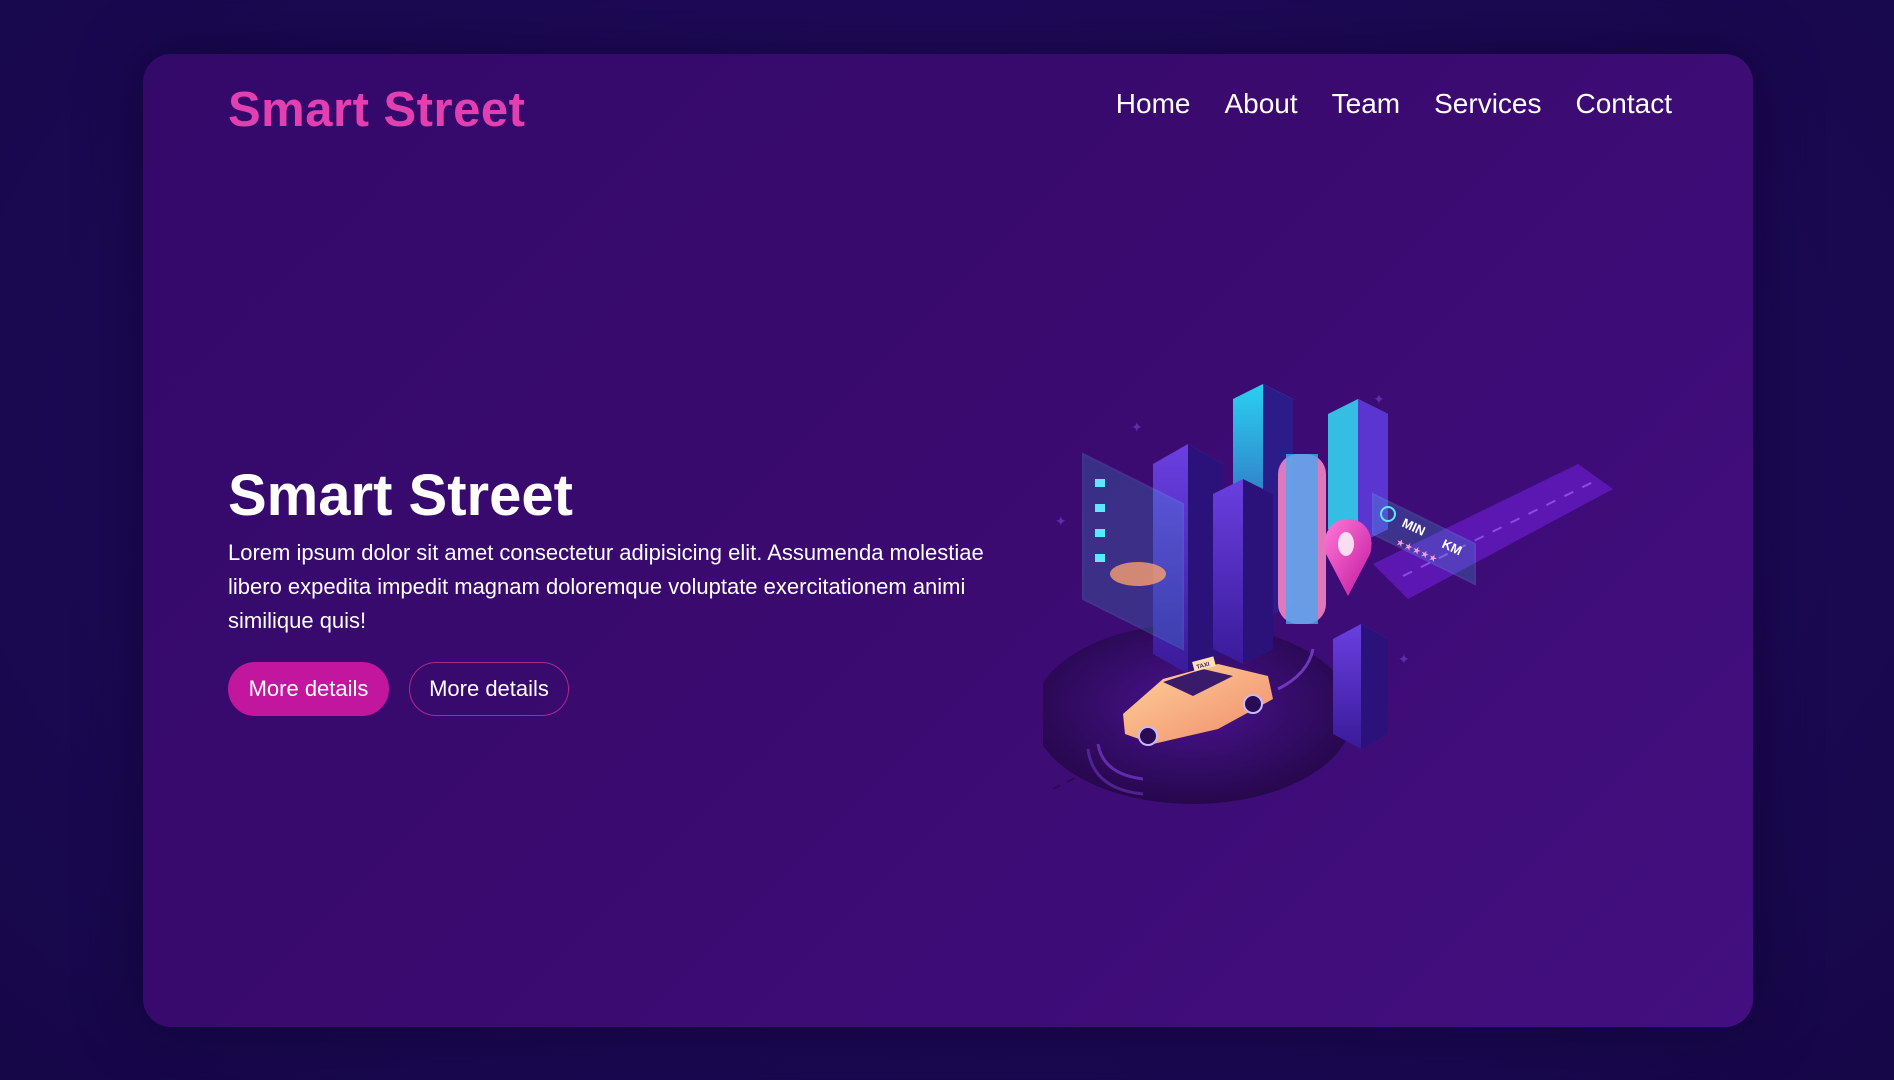  I want to click on brand-logo: Smart Street, so click(376, 110).